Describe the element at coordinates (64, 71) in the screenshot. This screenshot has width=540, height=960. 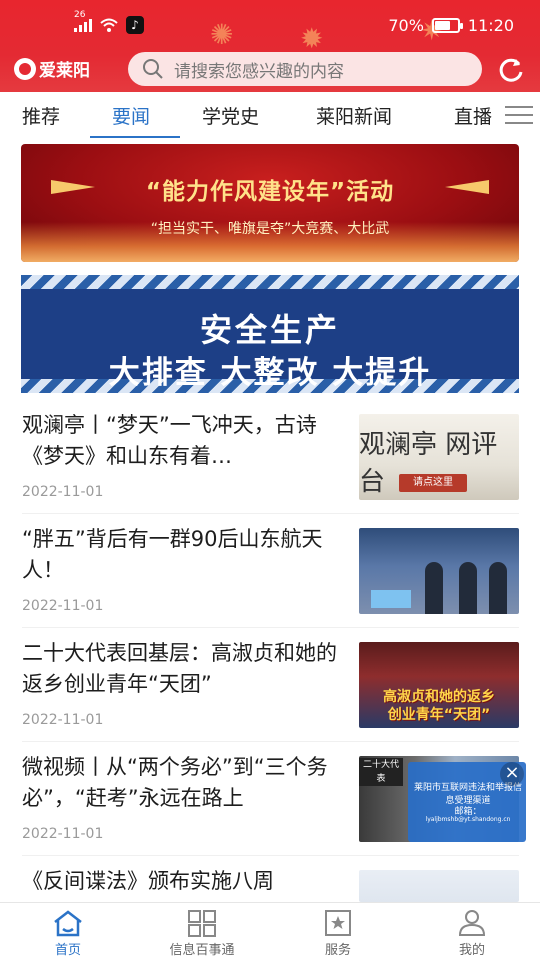
I see `logo-text: 爱莱阳` at that location.